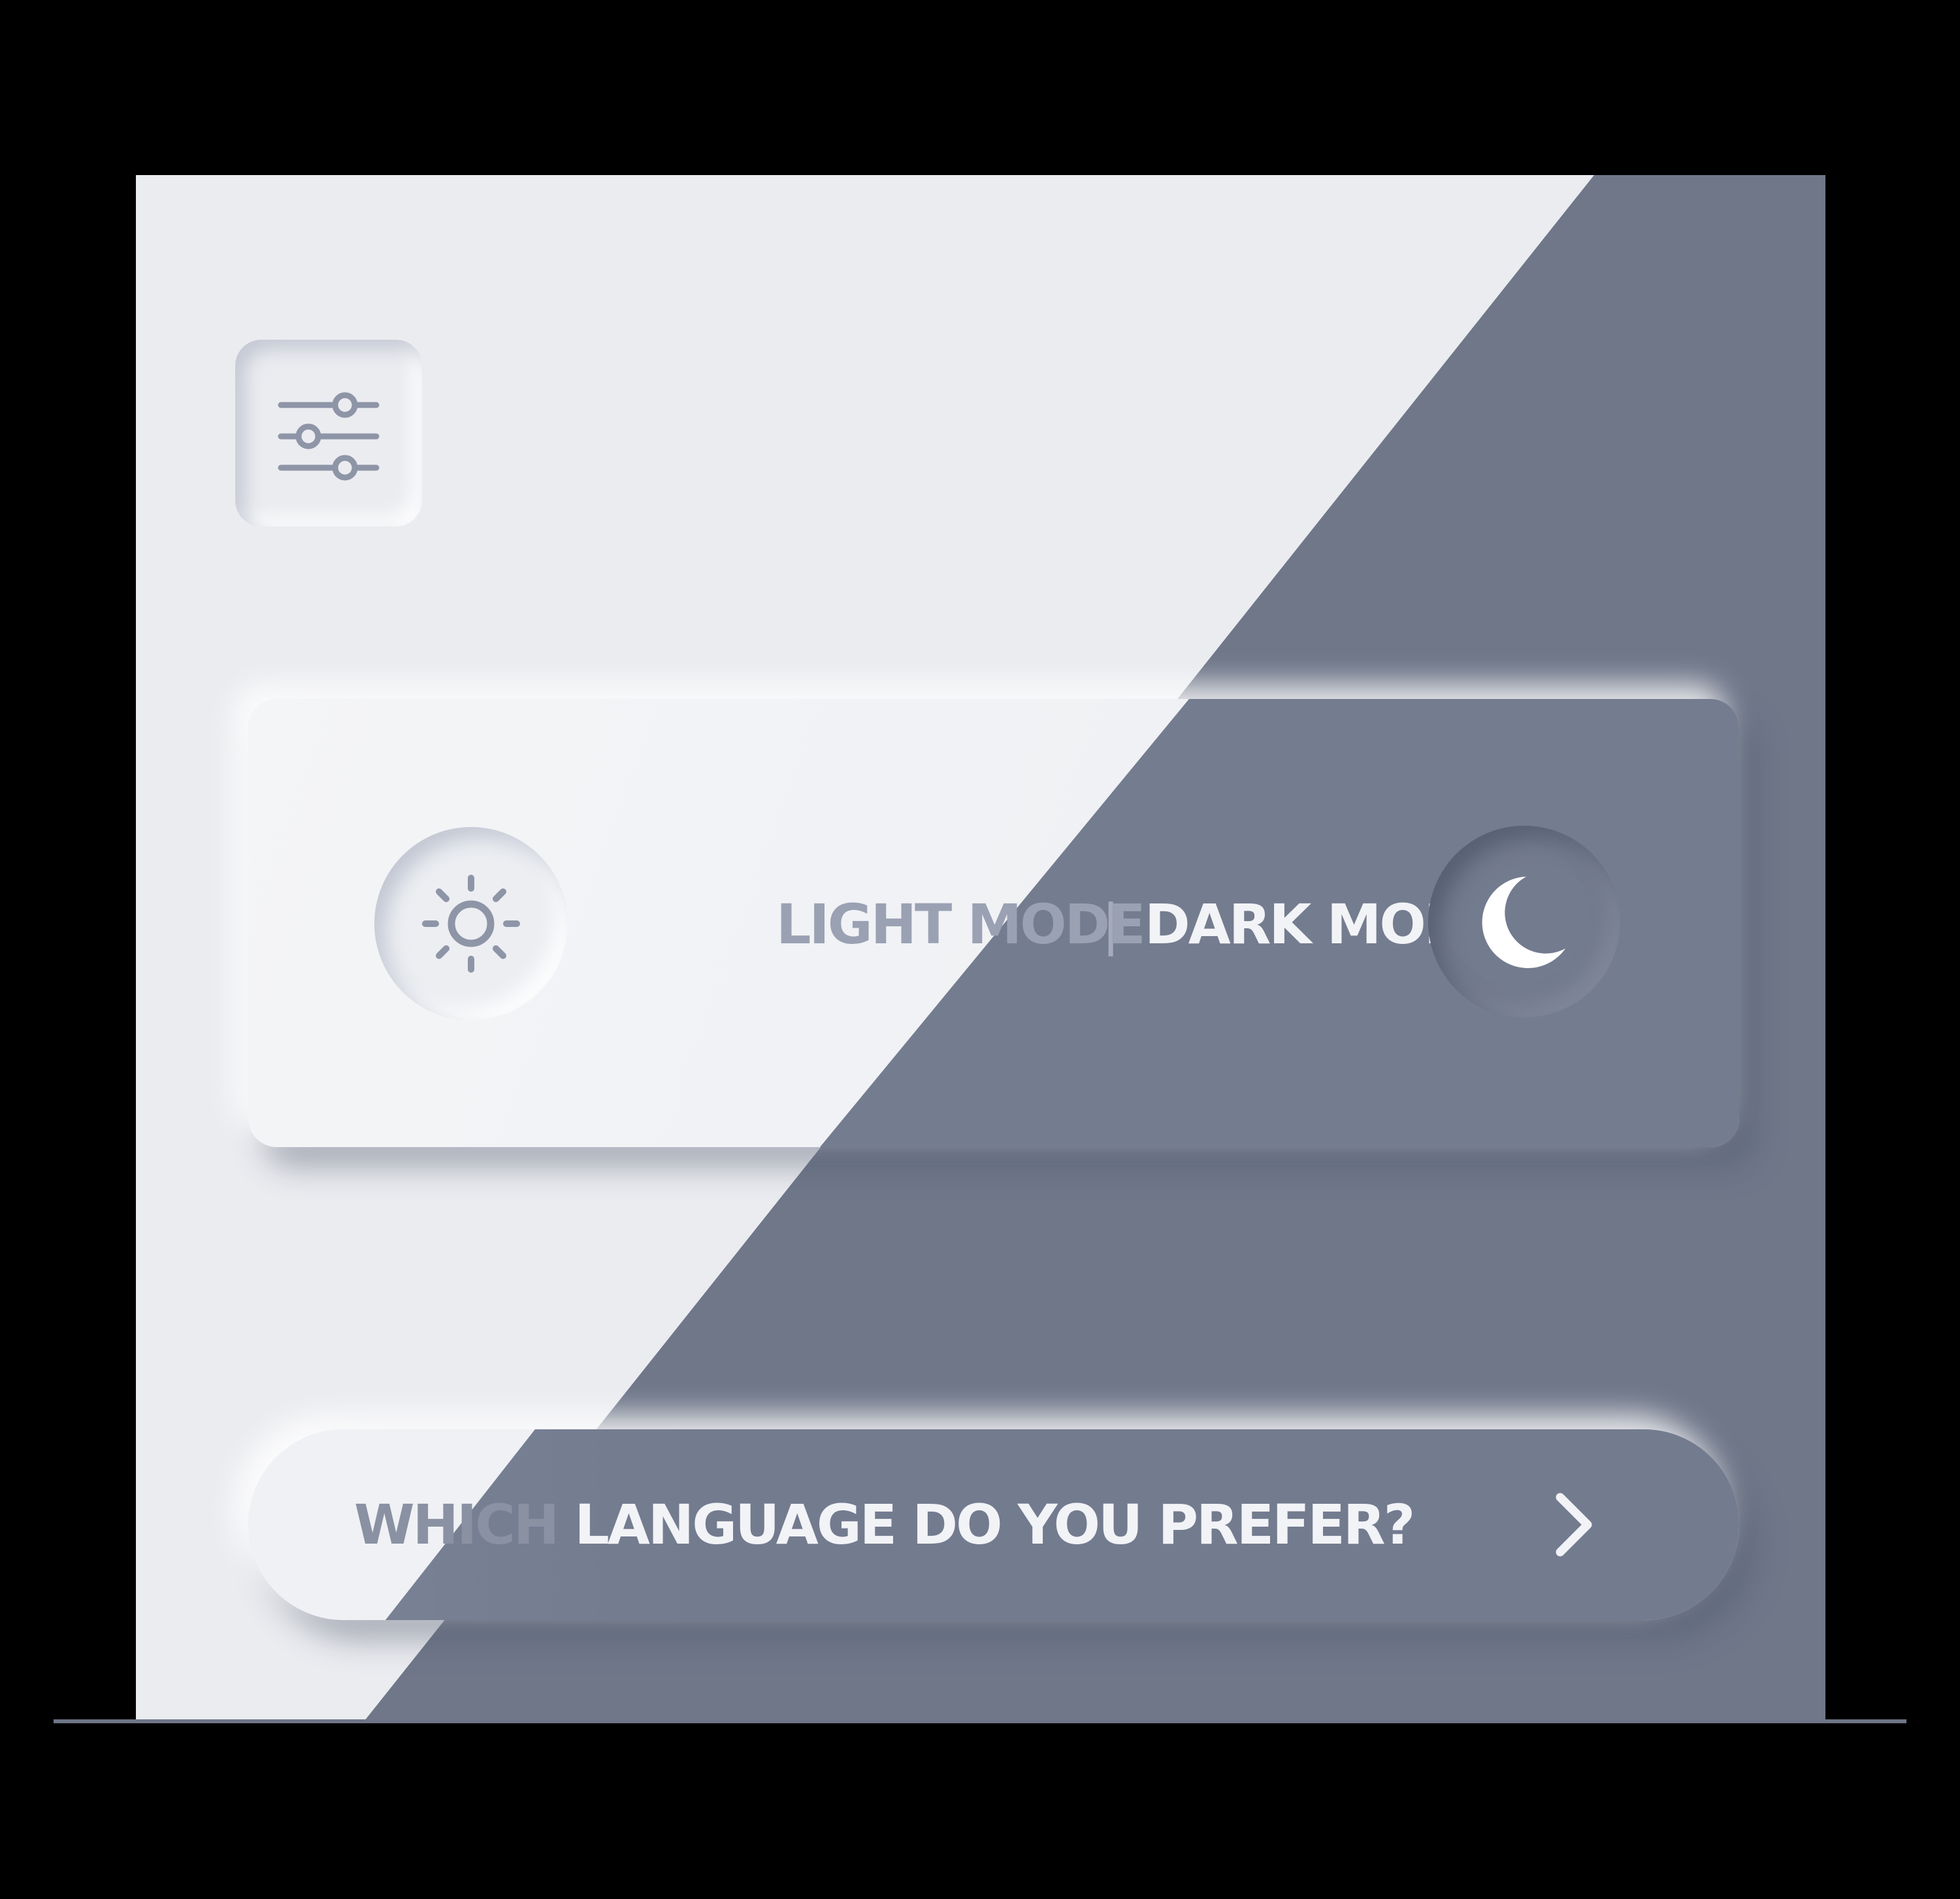  I want to click on chevron-right-icon, so click(1574, 1525).